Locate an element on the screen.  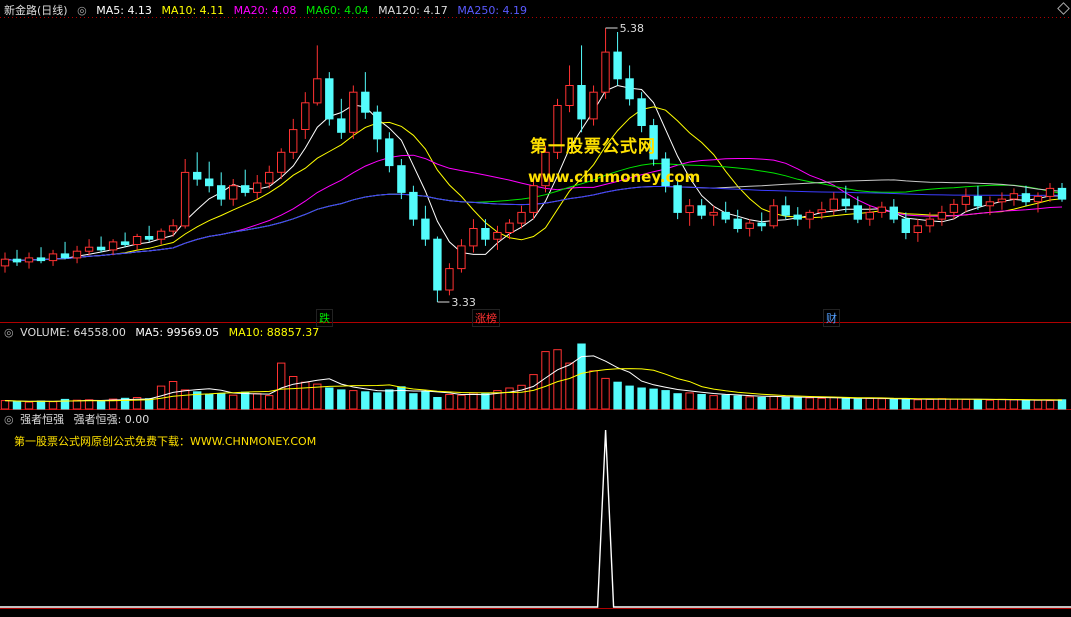
stock-name: 新金路(日线) is located at coordinates (36, 10).